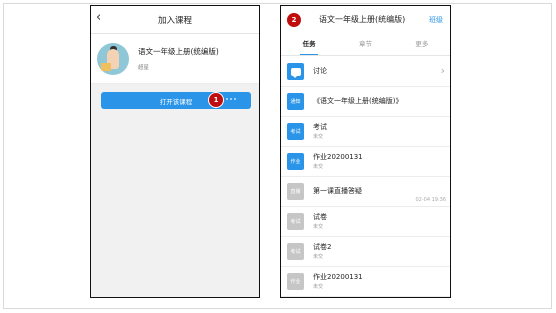 The width and height of the screenshot is (556, 313). What do you see at coordinates (365, 132) in the screenshot?
I see `list-item: 考试 考试 未交` at bounding box center [365, 132].